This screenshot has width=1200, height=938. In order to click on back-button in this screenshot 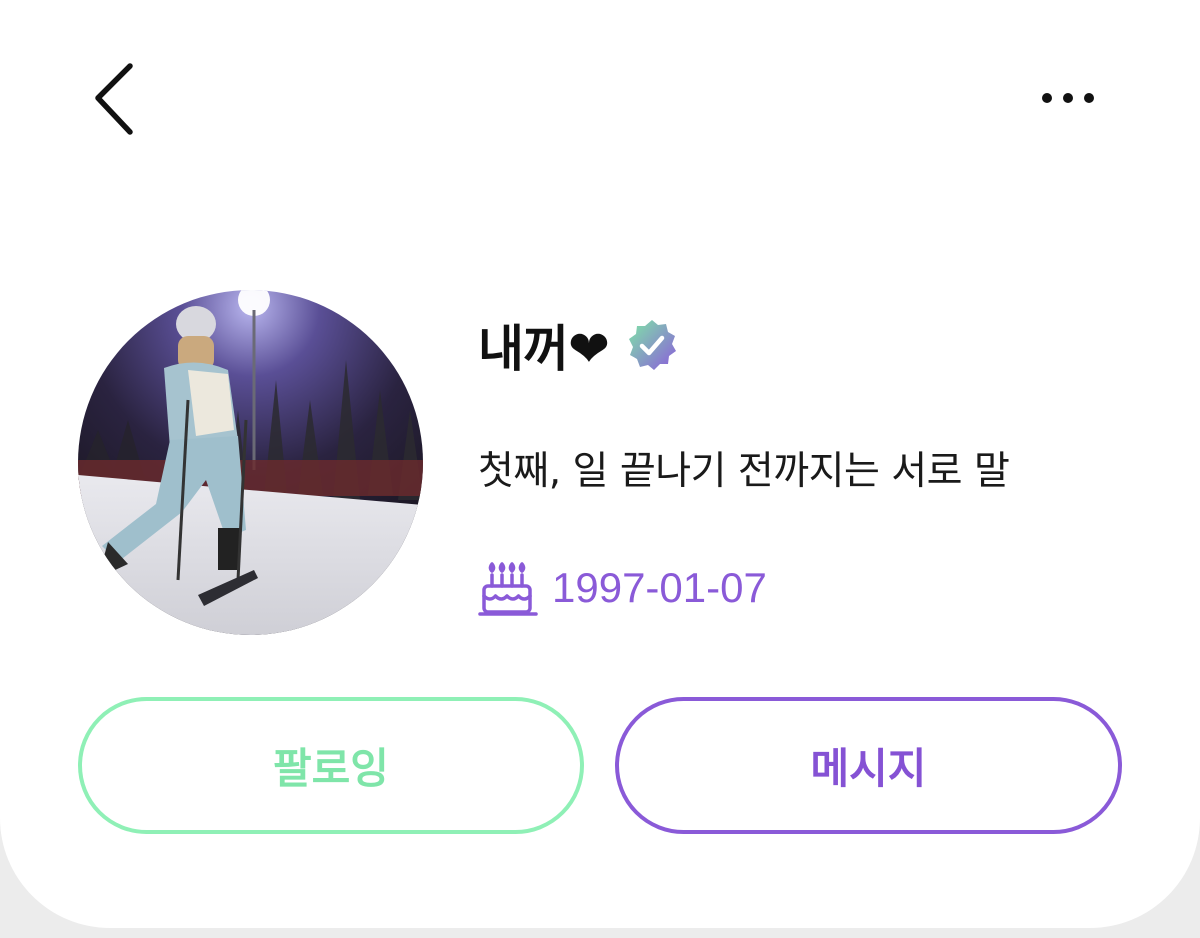, I will do `click(117, 99)`.